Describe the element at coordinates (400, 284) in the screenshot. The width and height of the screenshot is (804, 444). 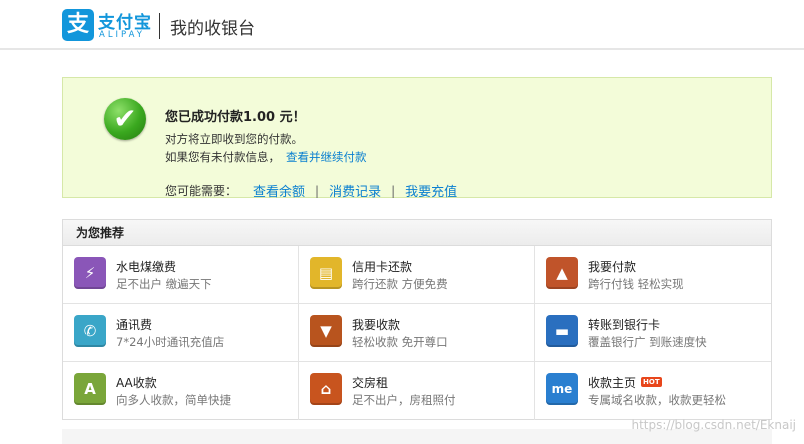
I see `service-description: 跨行还款 方便免费` at that location.